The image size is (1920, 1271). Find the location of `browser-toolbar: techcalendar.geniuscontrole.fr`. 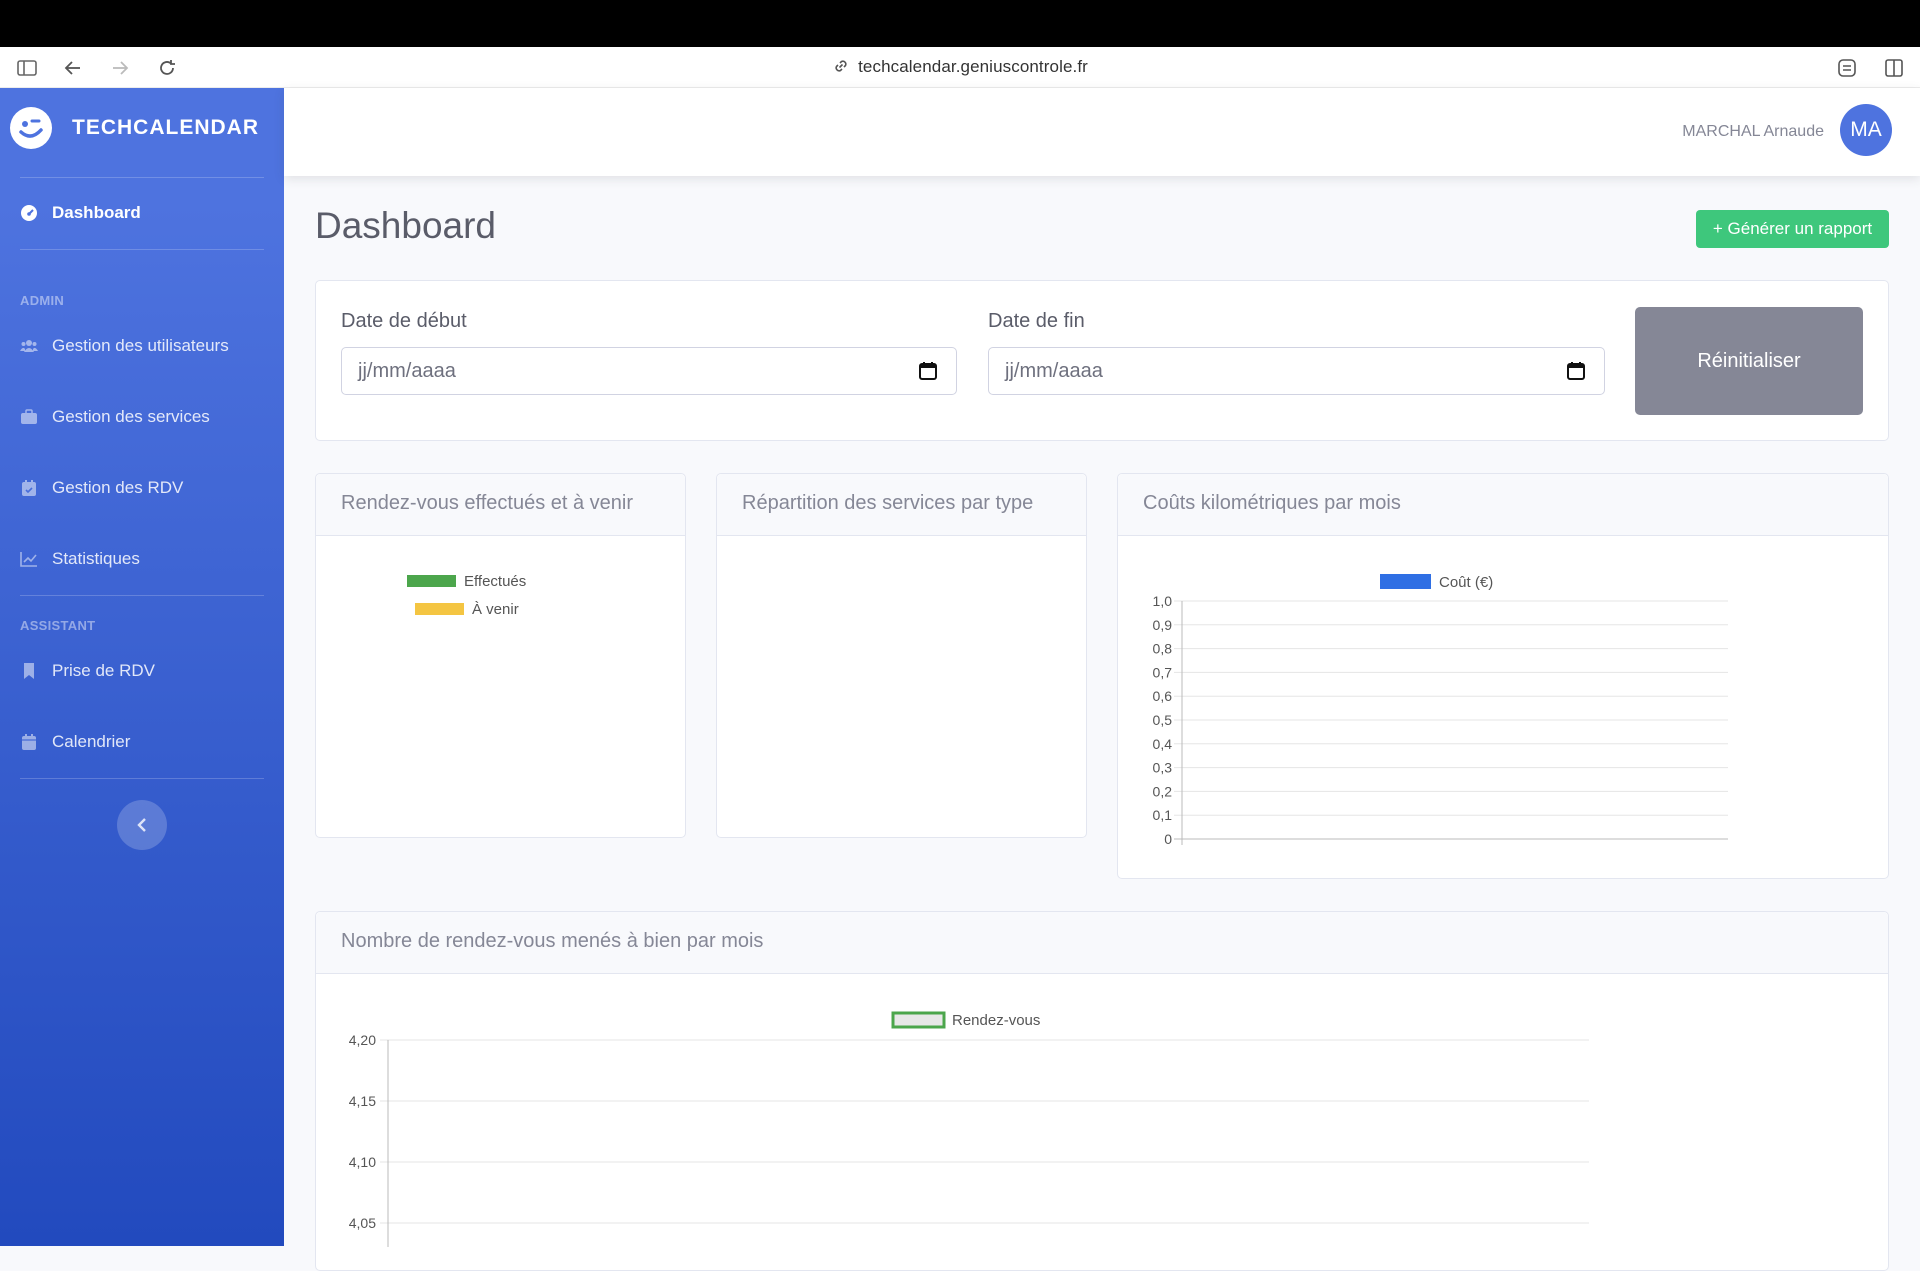

browser-toolbar: techcalendar.geniuscontrole.fr is located at coordinates (960, 67).